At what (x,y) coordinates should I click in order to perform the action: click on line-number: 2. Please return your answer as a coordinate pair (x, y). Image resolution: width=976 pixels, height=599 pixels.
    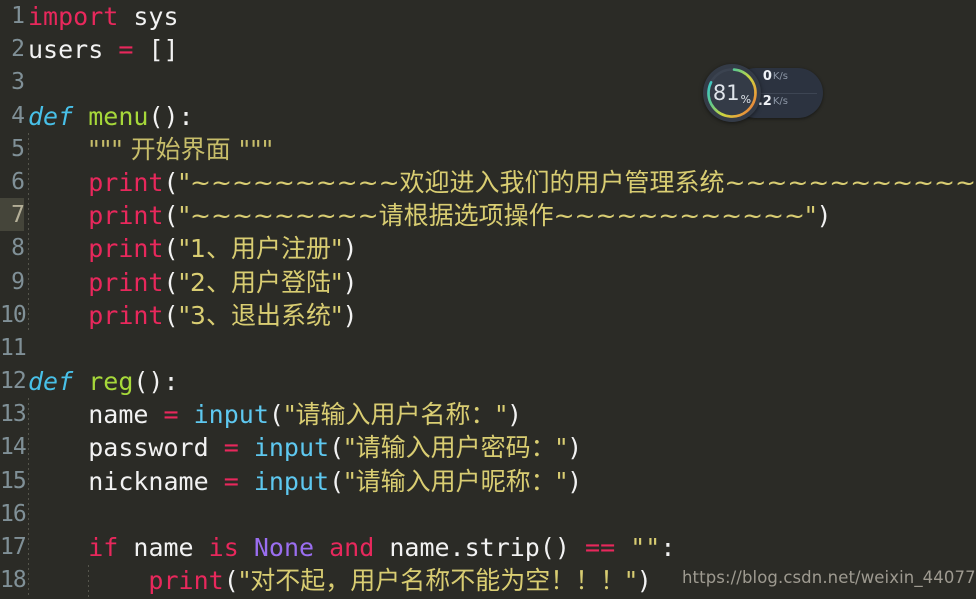
    Looking at the image, I should click on (18, 49).